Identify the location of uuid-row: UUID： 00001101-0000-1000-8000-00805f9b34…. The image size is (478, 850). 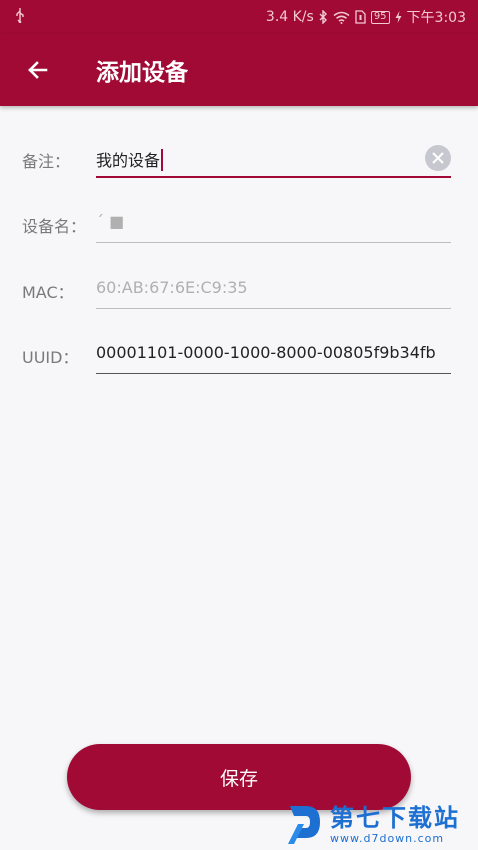
(239, 356).